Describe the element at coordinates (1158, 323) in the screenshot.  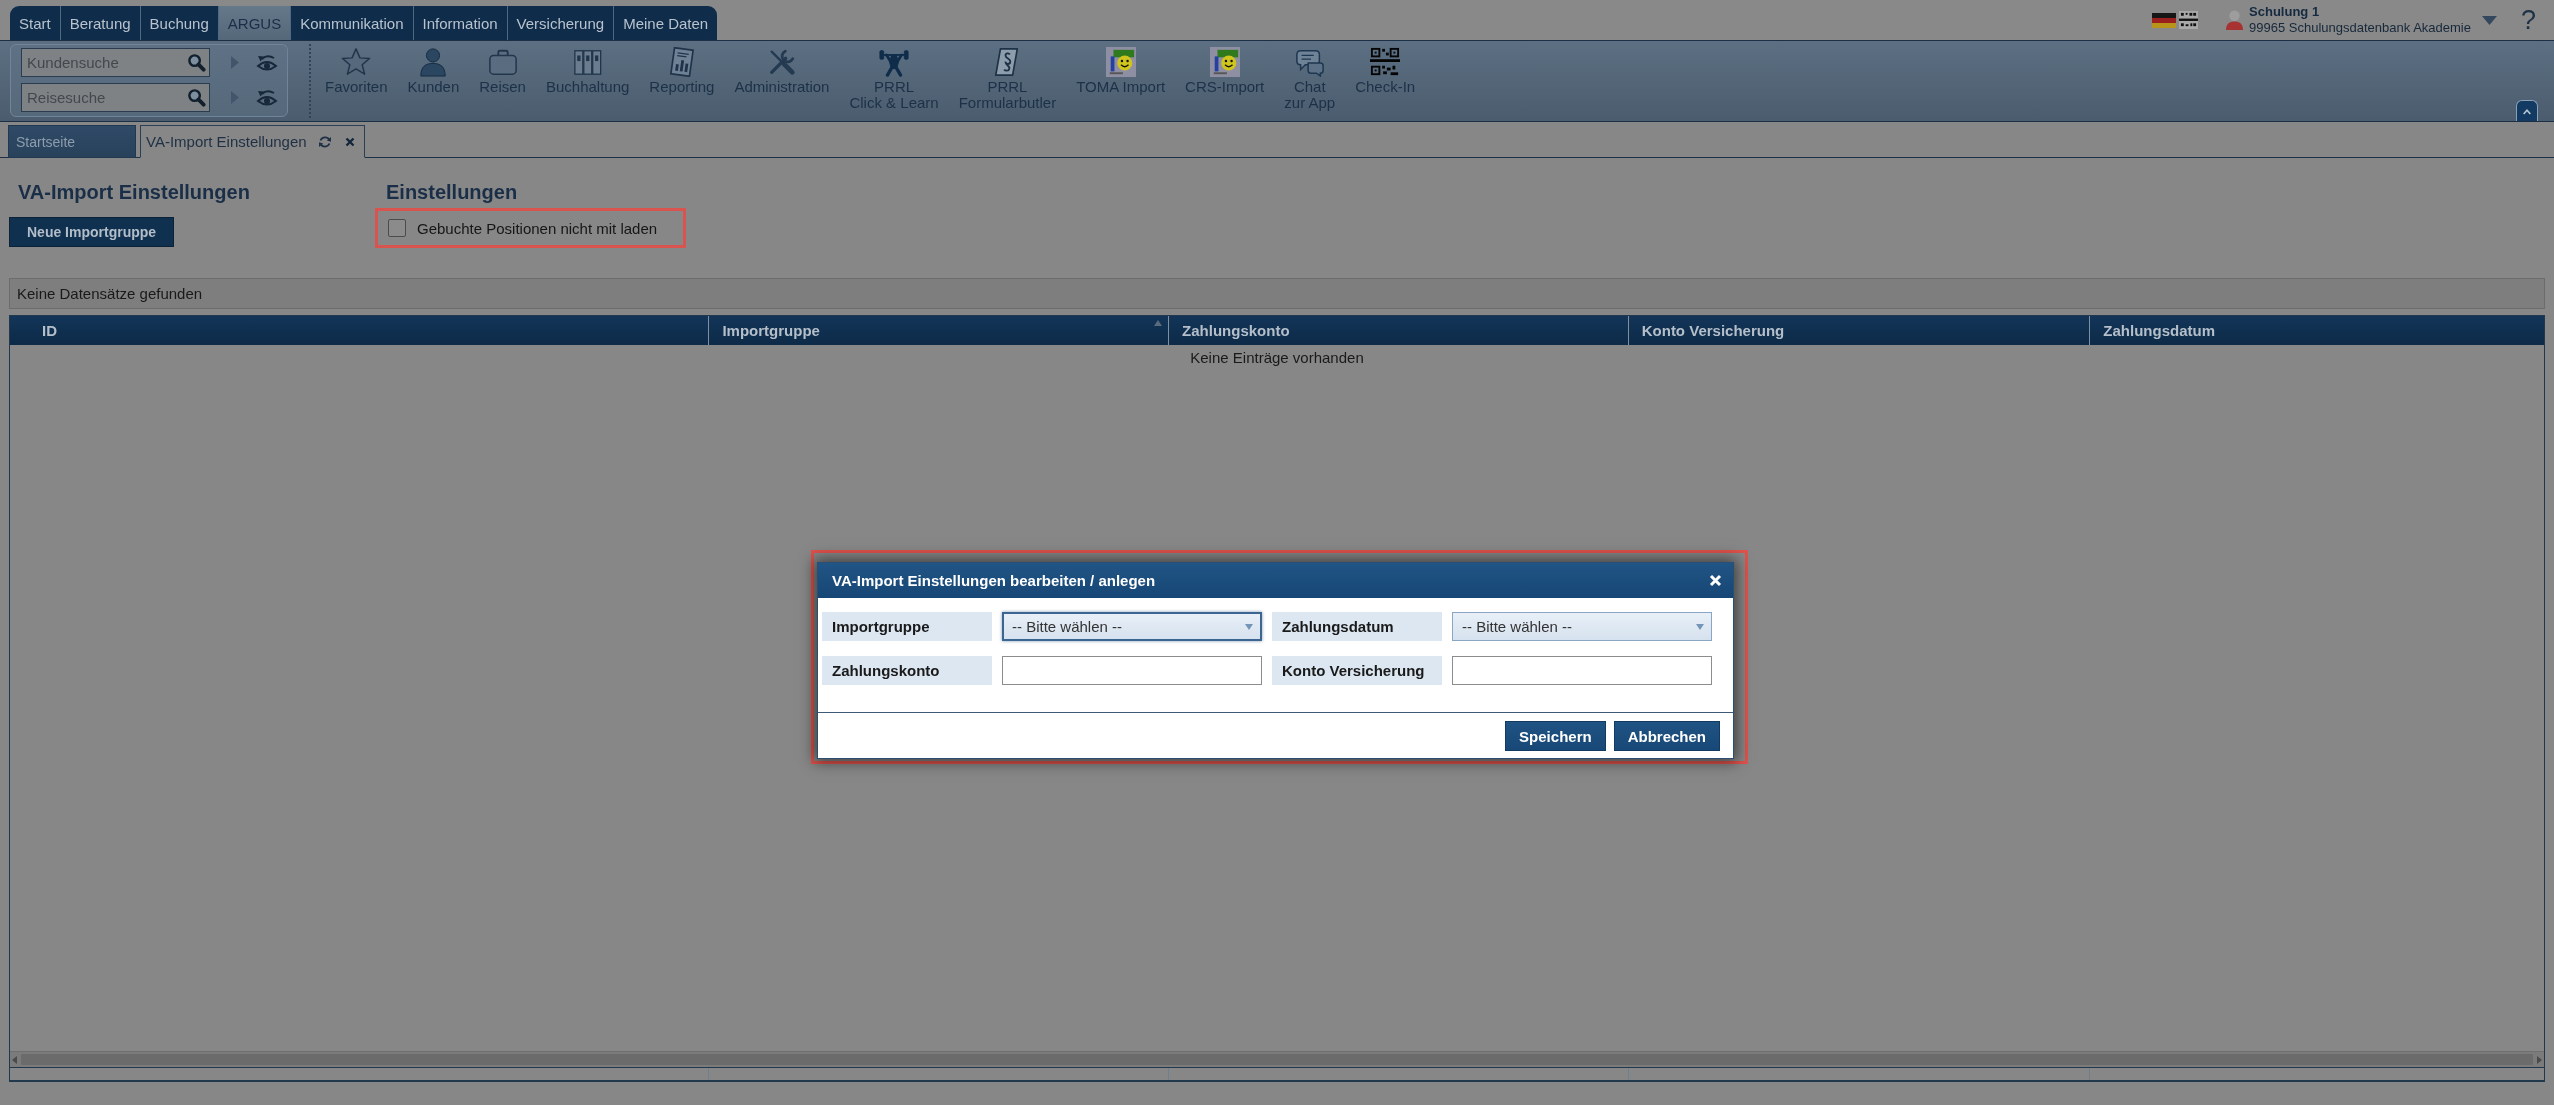
I see `sort-arrow-icon` at that location.